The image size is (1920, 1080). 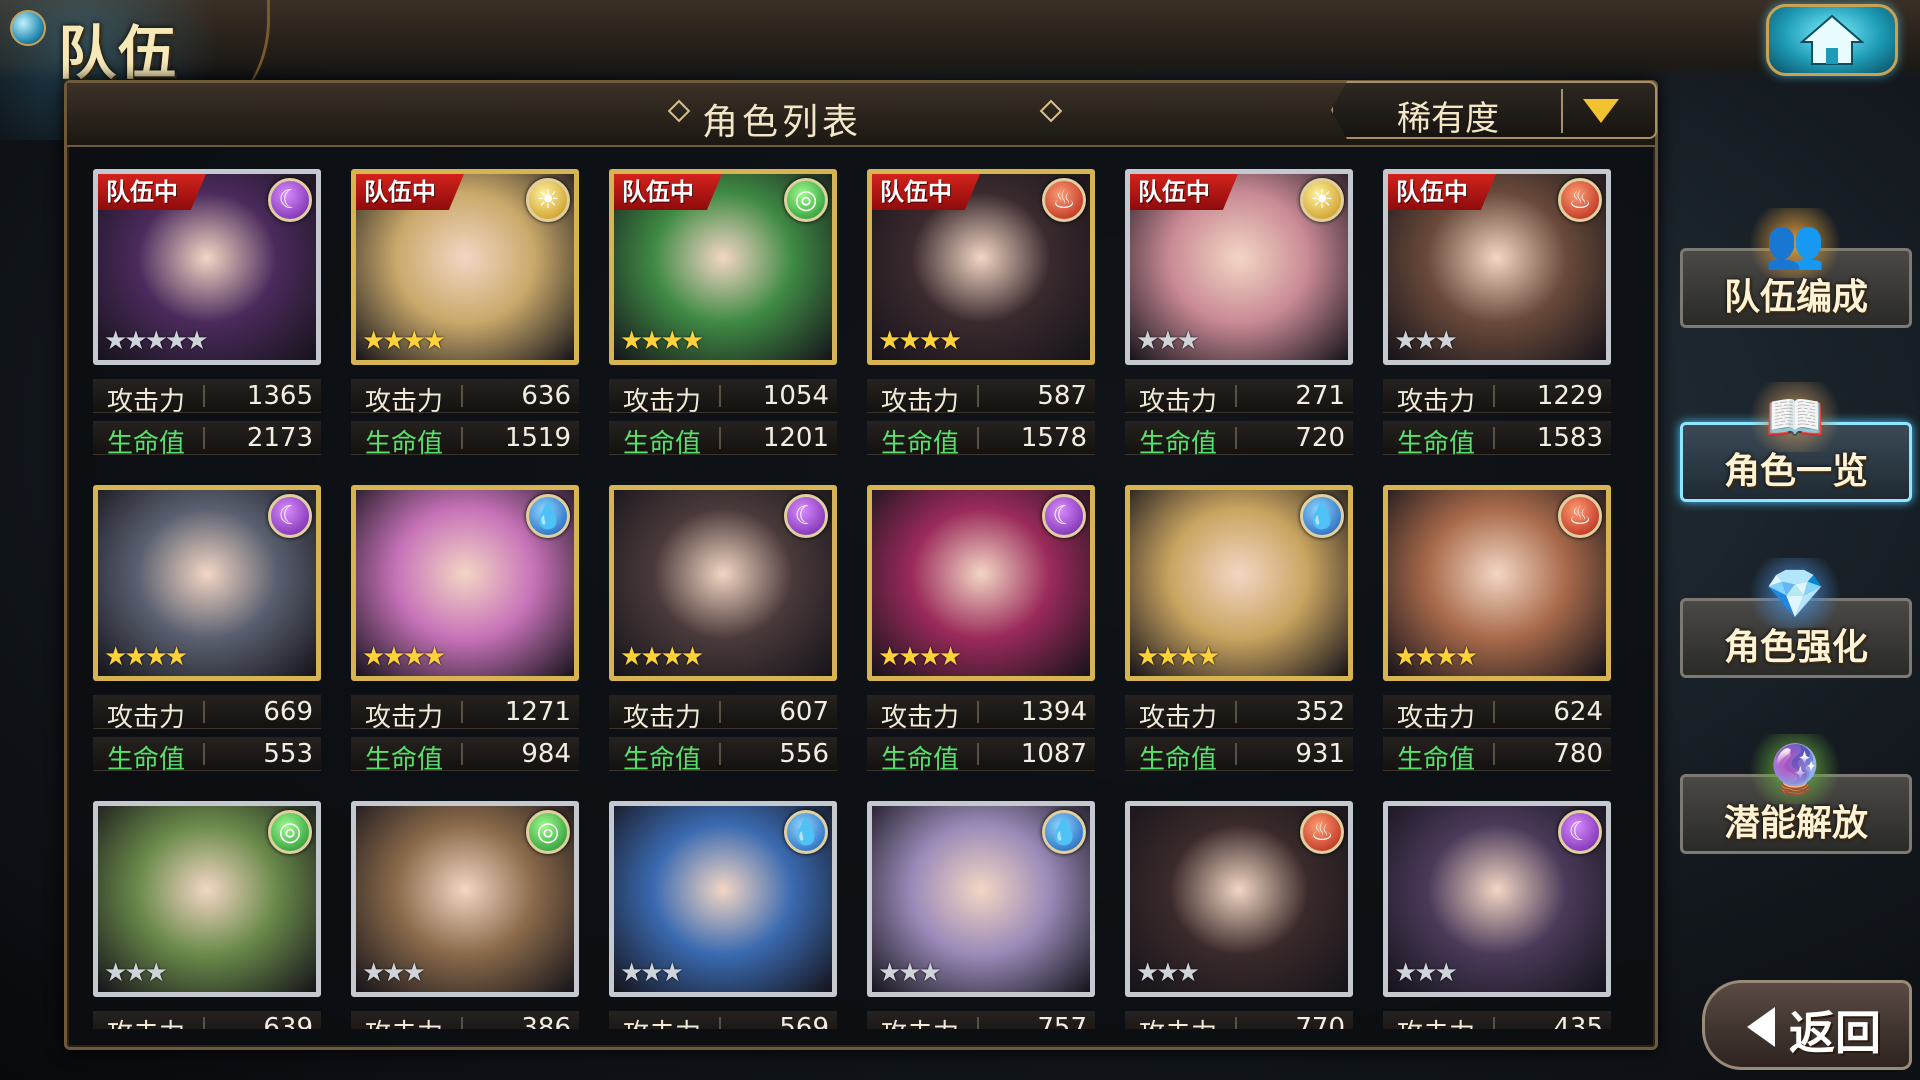 What do you see at coordinates (548, 832) in the screenshot?
I see `wind-element-icon: ◎` at bounding box center [548, 832].